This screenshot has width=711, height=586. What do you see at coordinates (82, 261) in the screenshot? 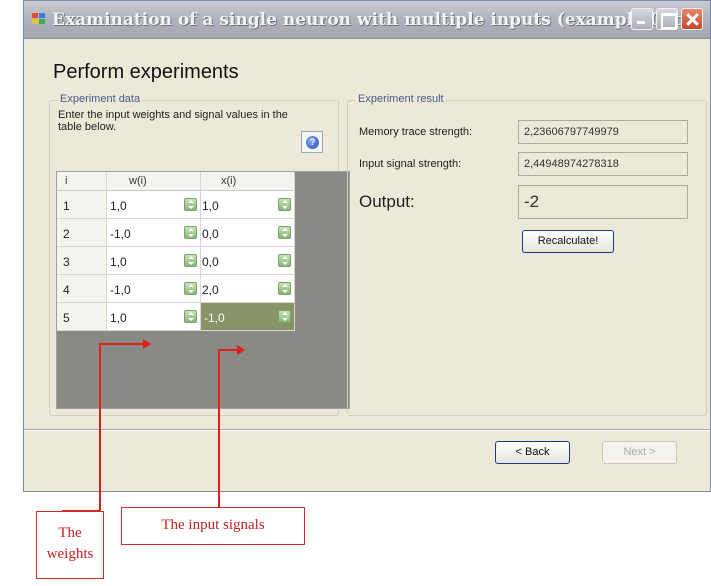
I see `row-index-cell: 3` at bounding box center [82, 261].